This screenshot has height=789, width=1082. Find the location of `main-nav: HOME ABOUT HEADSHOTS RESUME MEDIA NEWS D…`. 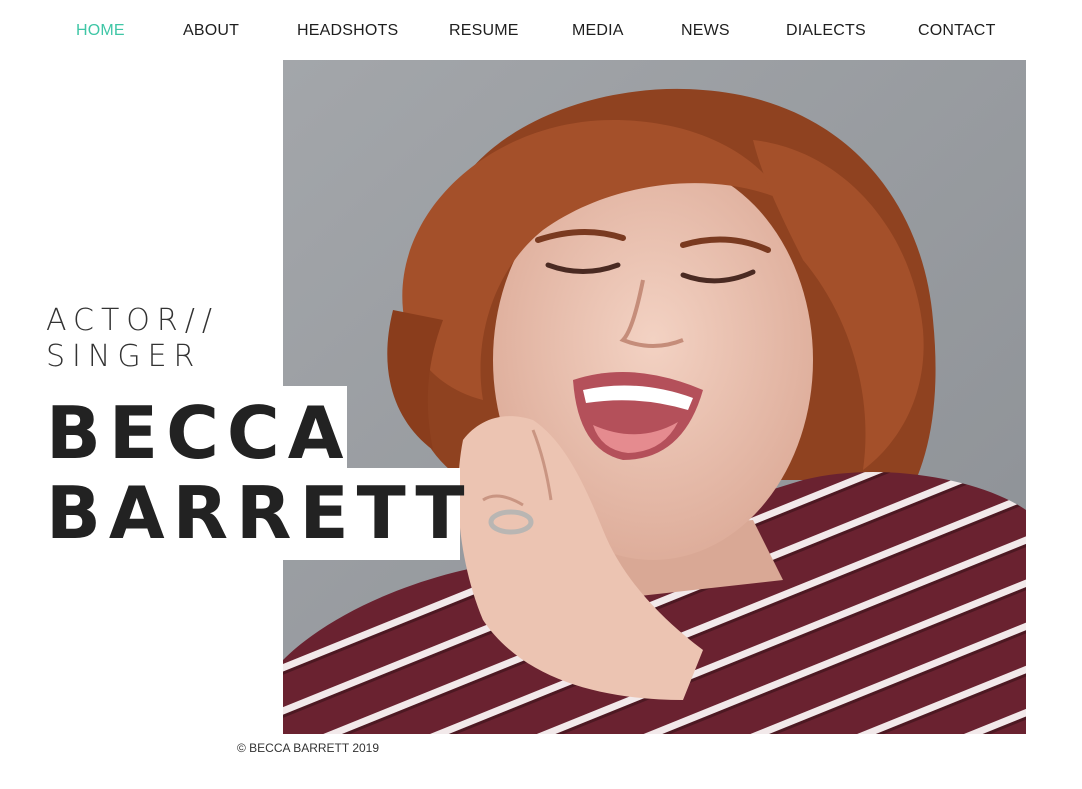

main-nav: HOME ABOUT HEADSHOTS RESUME MEDIA NEWS D… is located at coordinates (541, 31).